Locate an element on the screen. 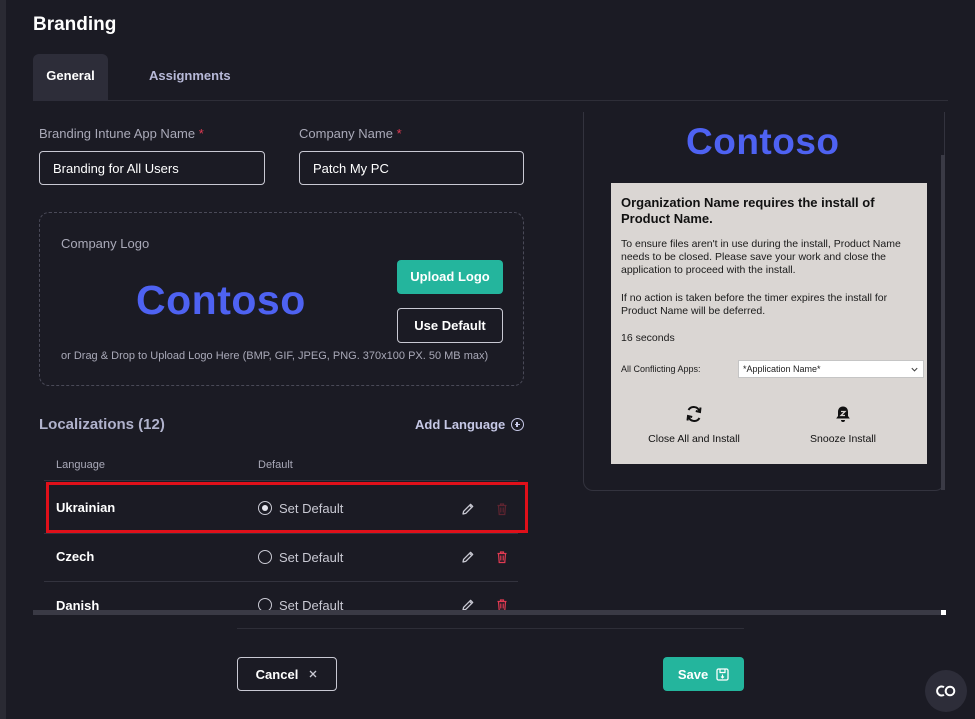 The width and height of the screenshot is (975, 719). snooze-bell-icon is located at coordinates (843, 414).